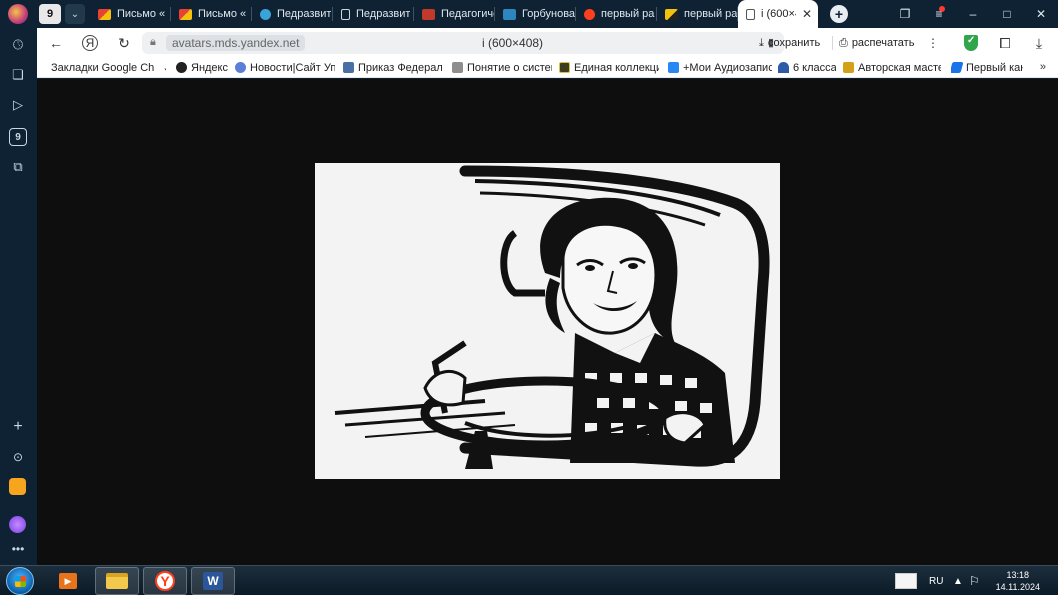 Image resolution: width=1058 pixels, height=595 pixels. I want to click on tab-counter-icon: 9, so click(18, 137).